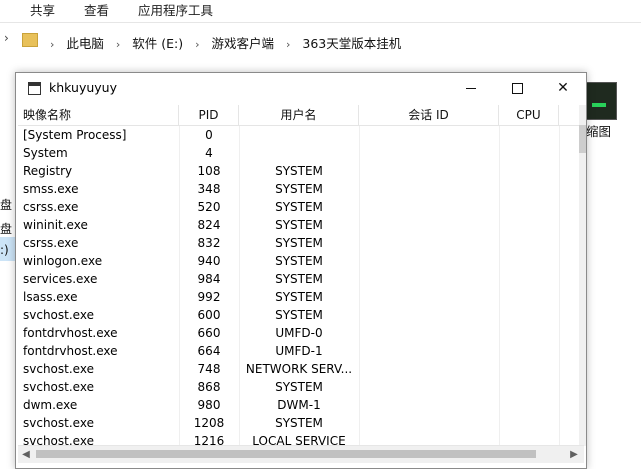 Image resolution: width=641 pixels, height=469 pixels. Describe the element at coordinates (209, 369) in the screenshot. I see `cell-pid: 748` at that location.